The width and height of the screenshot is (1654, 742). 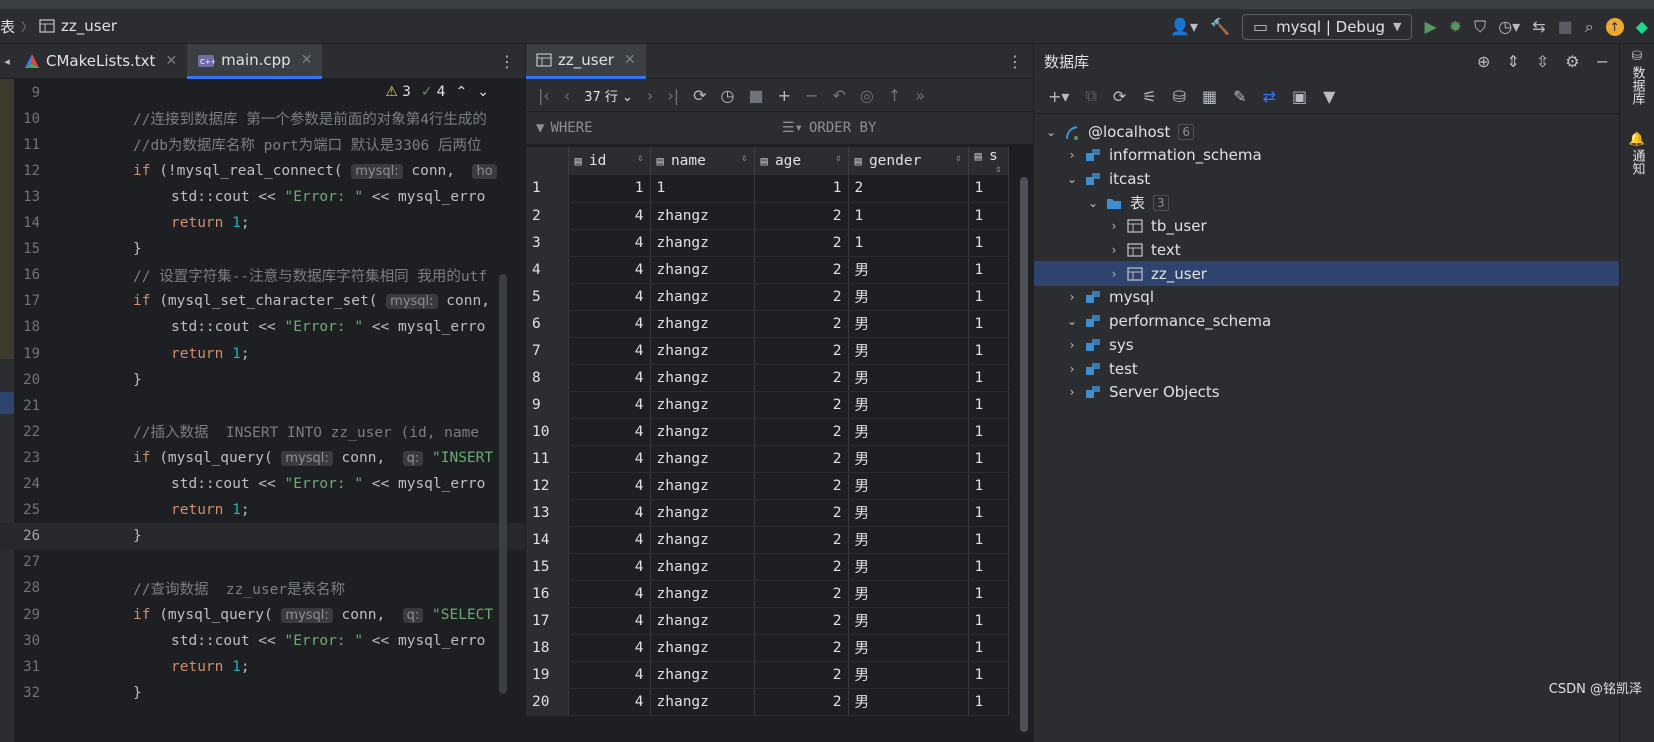 What do you see at coordinates (1327, 392) in the screenshot?
I see `tree-item-server: › Server Objects` at bounding box center [1327, 392].